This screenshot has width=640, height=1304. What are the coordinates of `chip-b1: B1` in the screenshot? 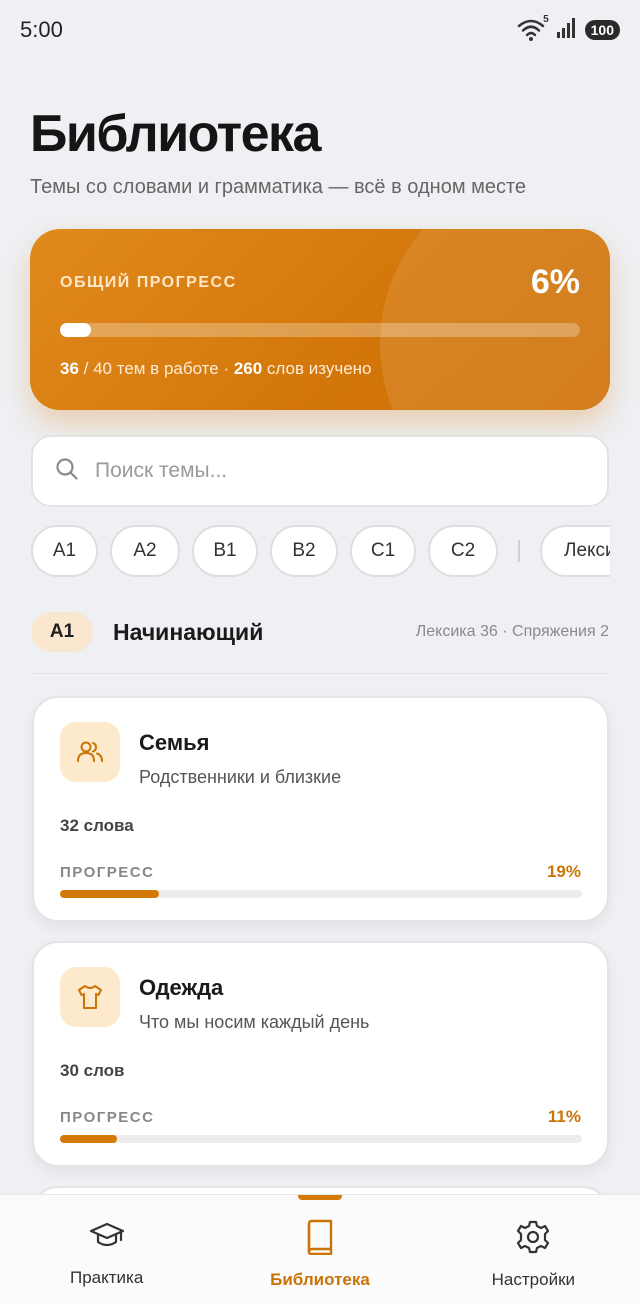 It's located at (225, 551).